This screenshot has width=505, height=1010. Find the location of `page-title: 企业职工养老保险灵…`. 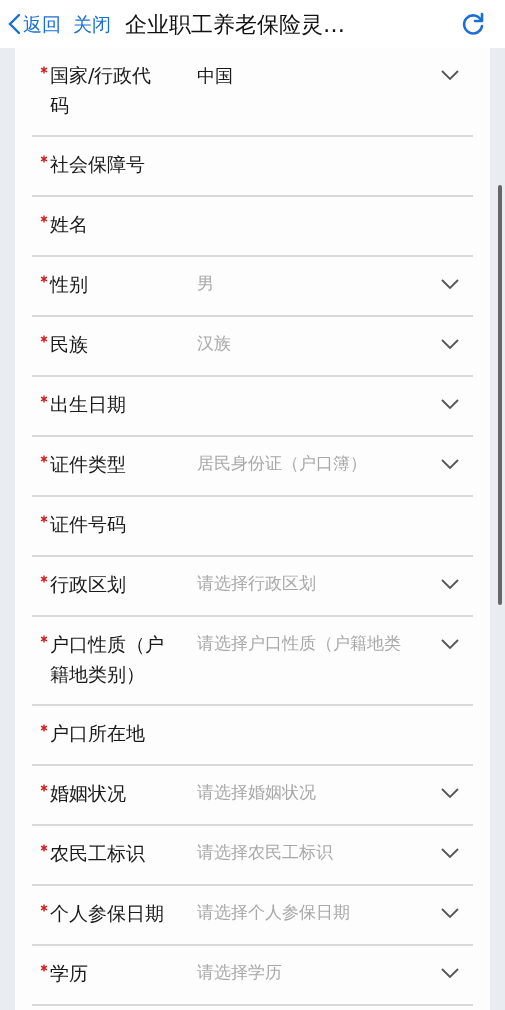

page-title: 企业职工养老保险灵… is located at coordinates (235, 24).